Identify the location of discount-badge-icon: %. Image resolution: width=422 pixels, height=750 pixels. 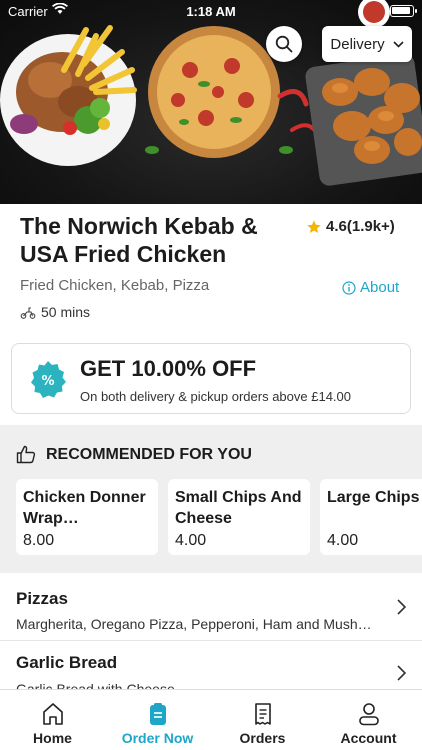
(48, 379).